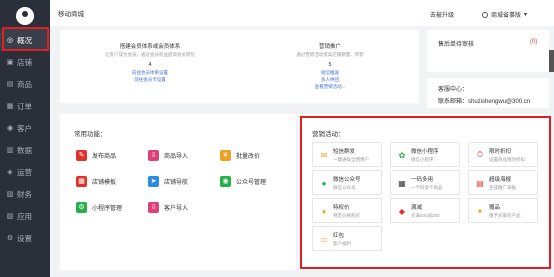 The width and height of the screenshot is (554, 277). What do you see at coordinates (153, 181) in the screenshot?
I see `tool-icon: ➤` at bounding box center [153, 181].